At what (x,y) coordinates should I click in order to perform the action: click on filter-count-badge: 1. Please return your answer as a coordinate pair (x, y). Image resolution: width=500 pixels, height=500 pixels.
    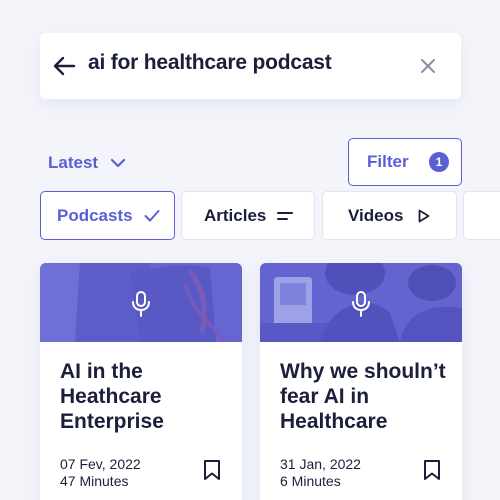
    Looking at the image, I should click on (439, 162).